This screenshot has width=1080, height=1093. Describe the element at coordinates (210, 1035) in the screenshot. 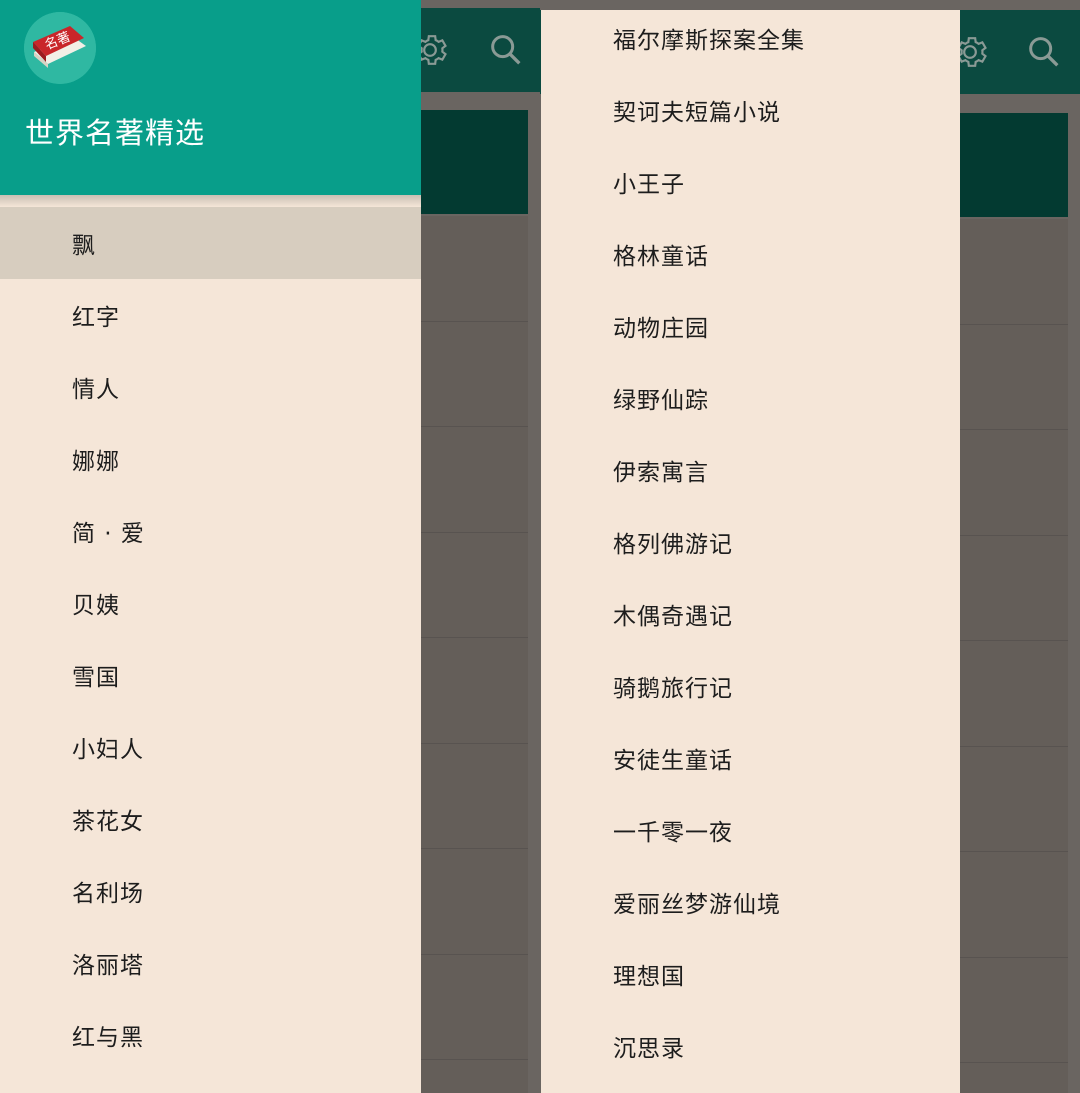

I see `drawer-menu-item: 红与黑` at that location.